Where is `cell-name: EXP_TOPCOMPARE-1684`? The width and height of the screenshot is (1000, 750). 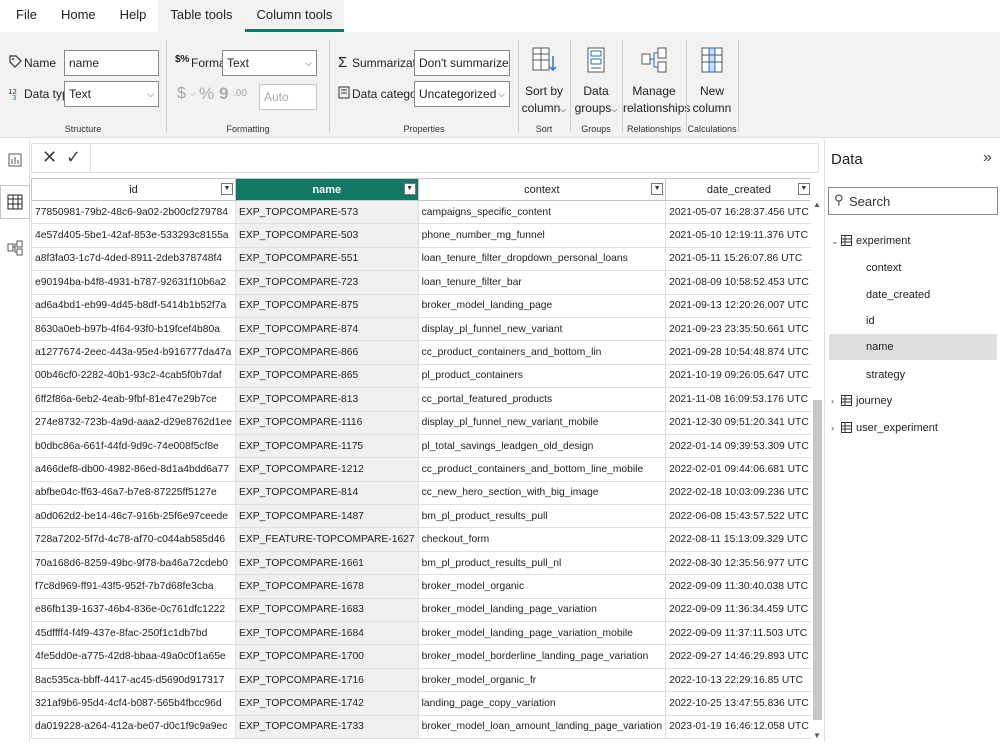 cell-name: EXP_TOPCOMPARE-1684 is located at coordinates (326, 633).